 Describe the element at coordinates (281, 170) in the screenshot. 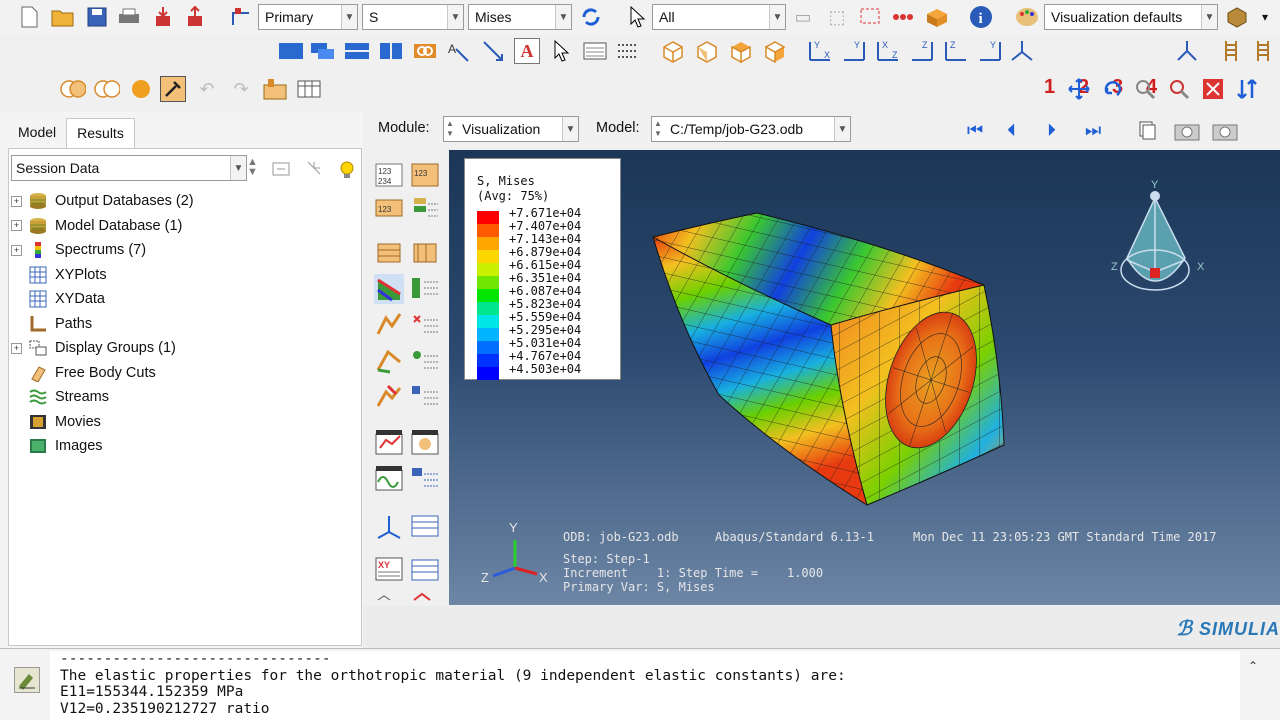

I see `filter-icon` at that location.